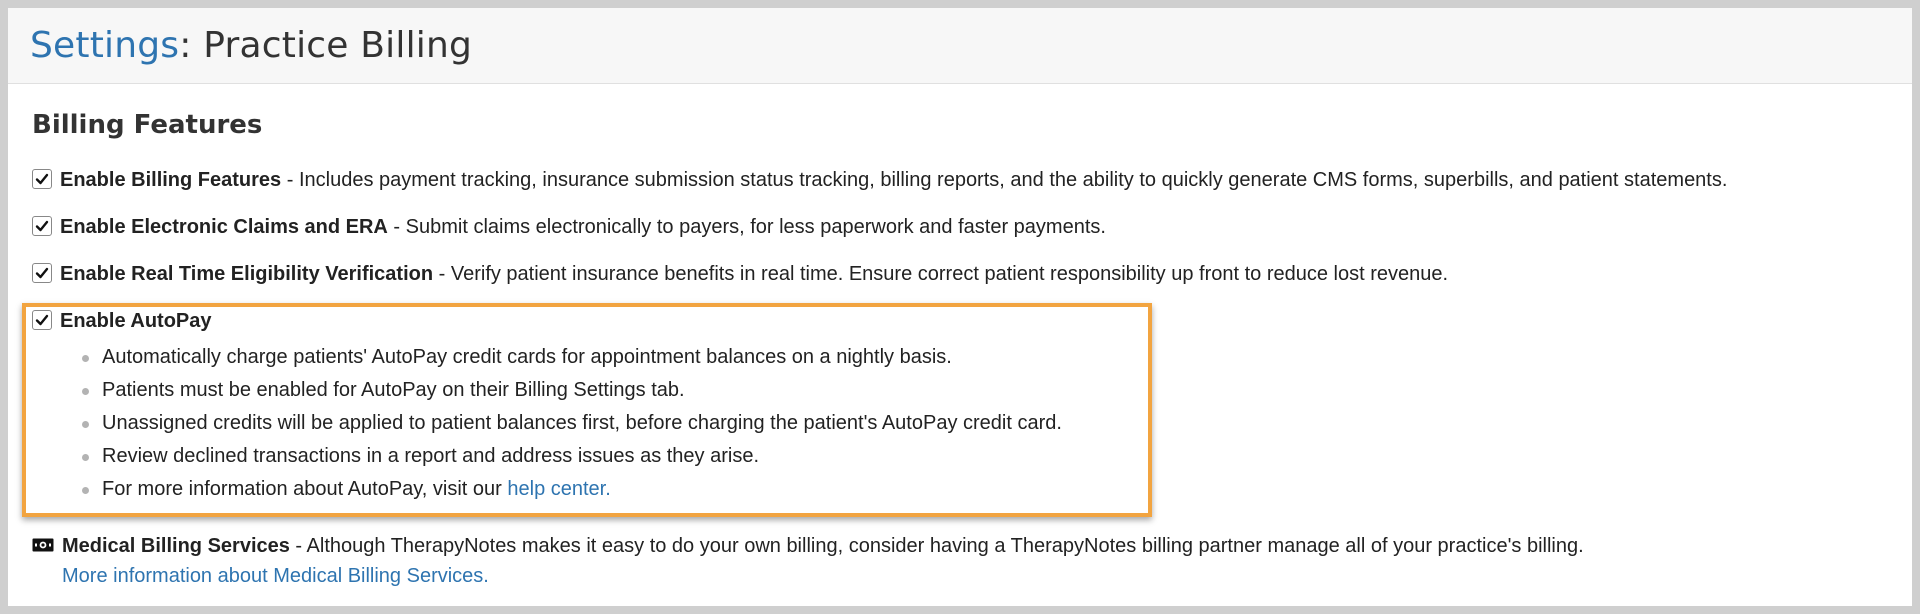 This screenshot has width=1920, height=614. Describe the element at coordinates (176, 546) in the screenshot. I see `feature-name: Medical Billing Services` at that location.